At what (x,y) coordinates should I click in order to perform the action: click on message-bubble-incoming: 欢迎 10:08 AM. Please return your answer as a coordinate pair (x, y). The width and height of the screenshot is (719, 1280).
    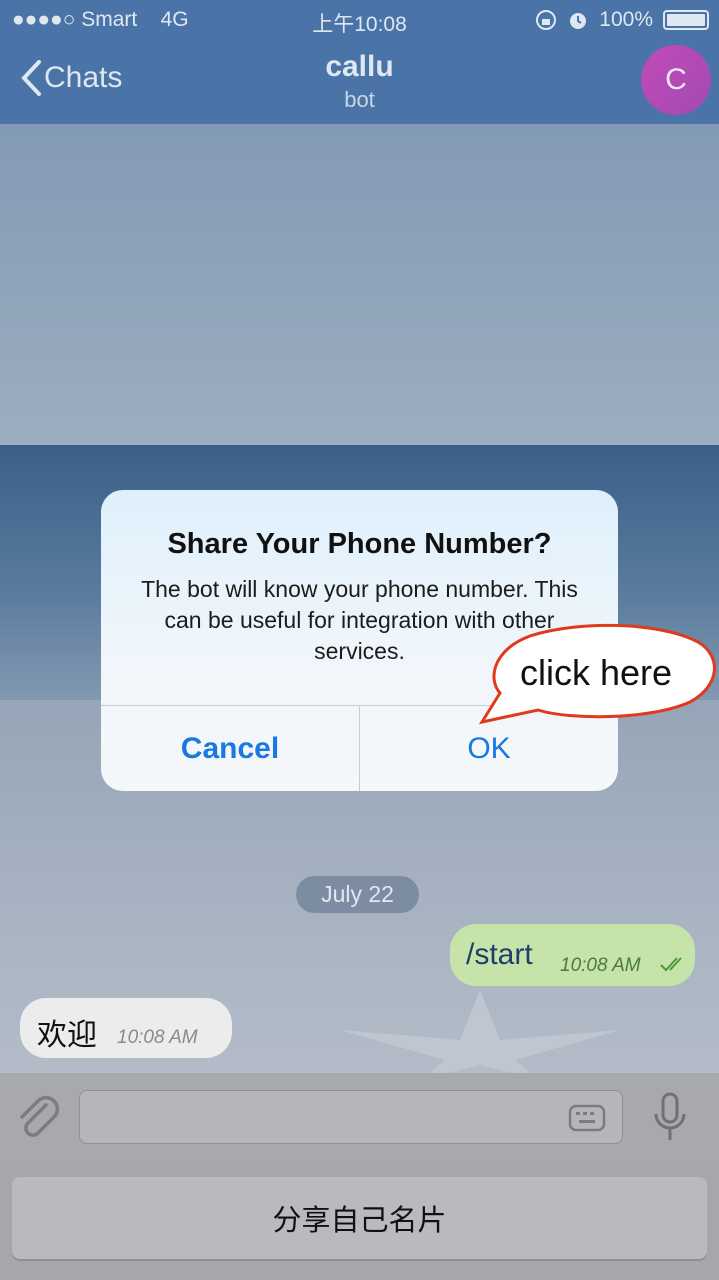
    Looking at the image, I should click on (126, 1028).